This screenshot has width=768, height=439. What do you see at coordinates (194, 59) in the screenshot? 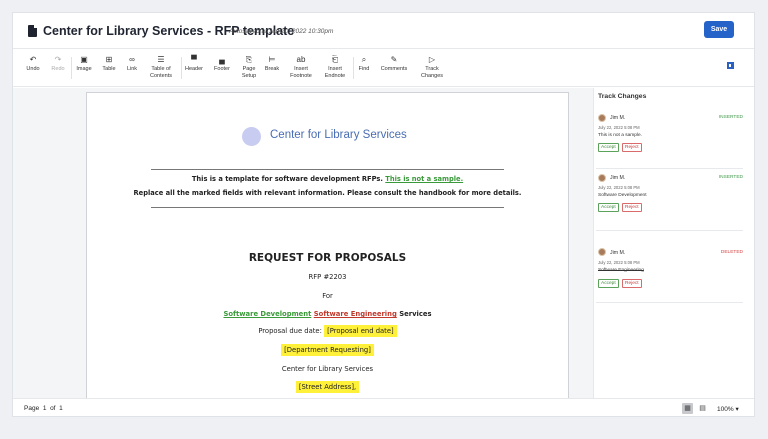
I see `header-icon: ▀` at bounding box center [194, 59].